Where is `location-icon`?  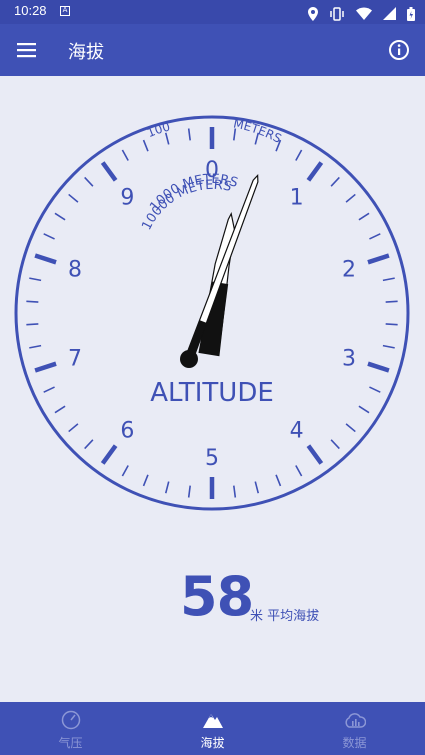
location-icon is located at coordinates (312, 13).